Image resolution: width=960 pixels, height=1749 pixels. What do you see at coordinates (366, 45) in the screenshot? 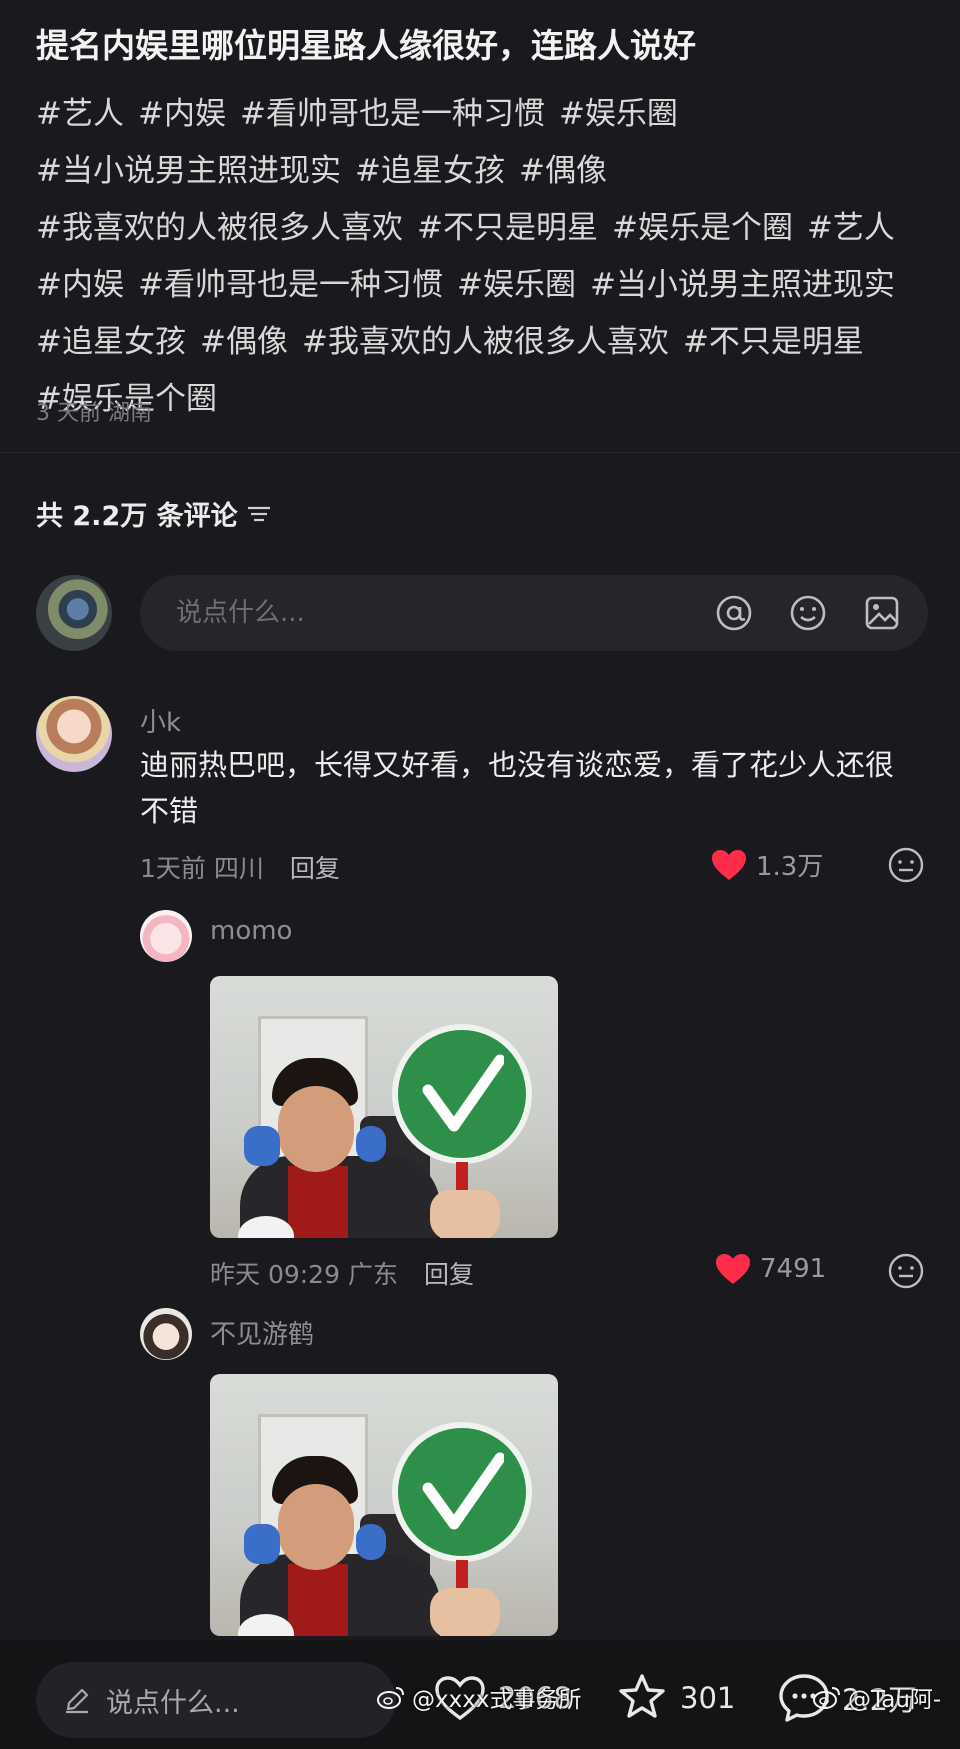
I see `post-title: 提名内娱里哪位明星路人缘很好，连路人说好` at bounding box center [366, 45].